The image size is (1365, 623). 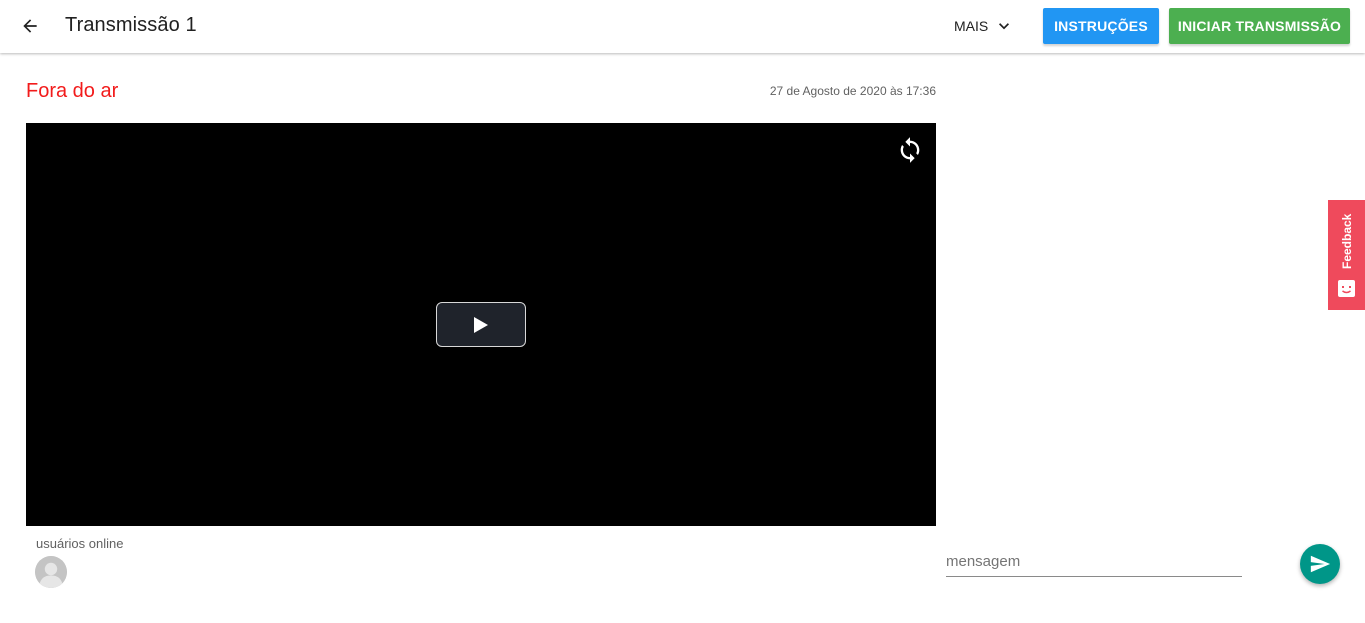 I want to click on reload-icon, so click(x=910, y=150).